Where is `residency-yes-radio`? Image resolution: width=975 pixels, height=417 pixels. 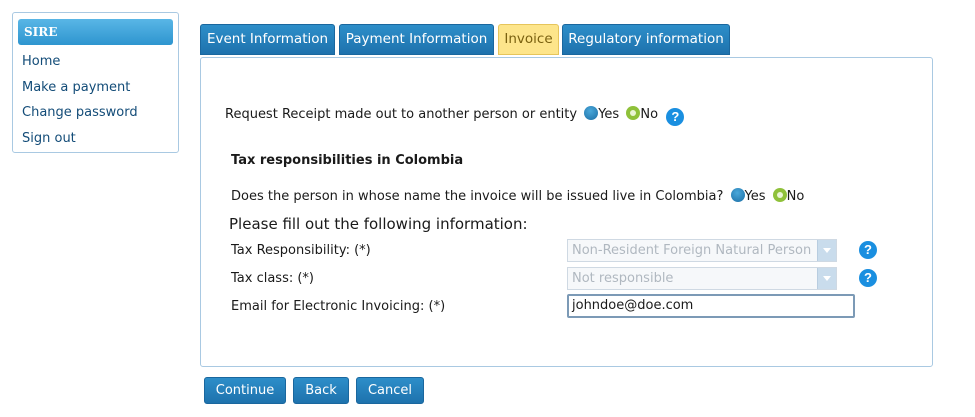
residency-yes-radio is located at coordinates (737, 195).